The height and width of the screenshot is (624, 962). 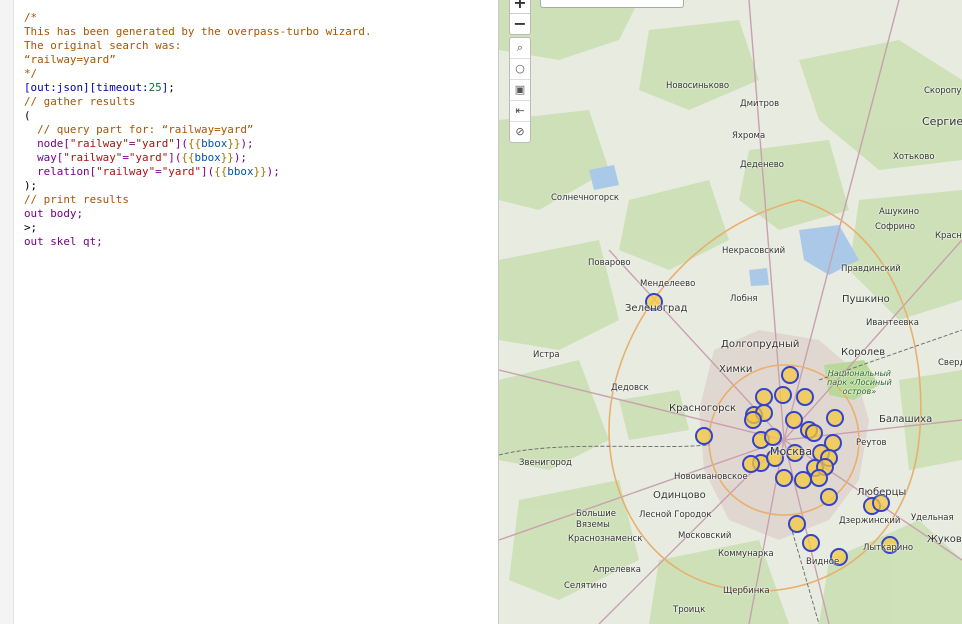 What do you see at coordinates (863, 352) in the screenshot?
I see `place-korolev: Королев` at bounding box center [863, 352].